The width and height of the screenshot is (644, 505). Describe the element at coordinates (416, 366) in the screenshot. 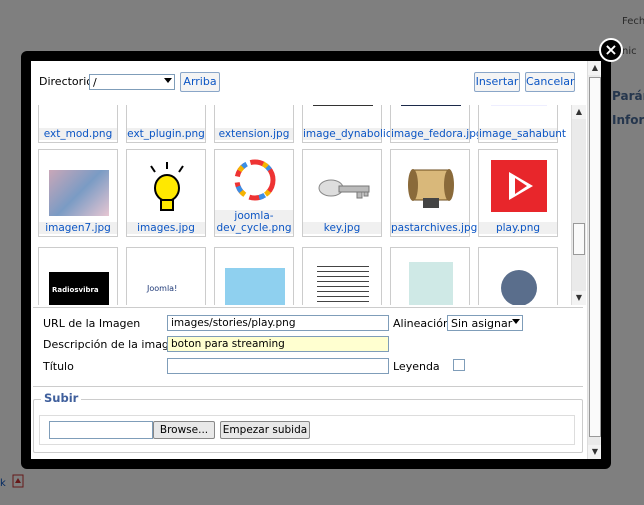

I see `caption-label: Leyenda` at that location.